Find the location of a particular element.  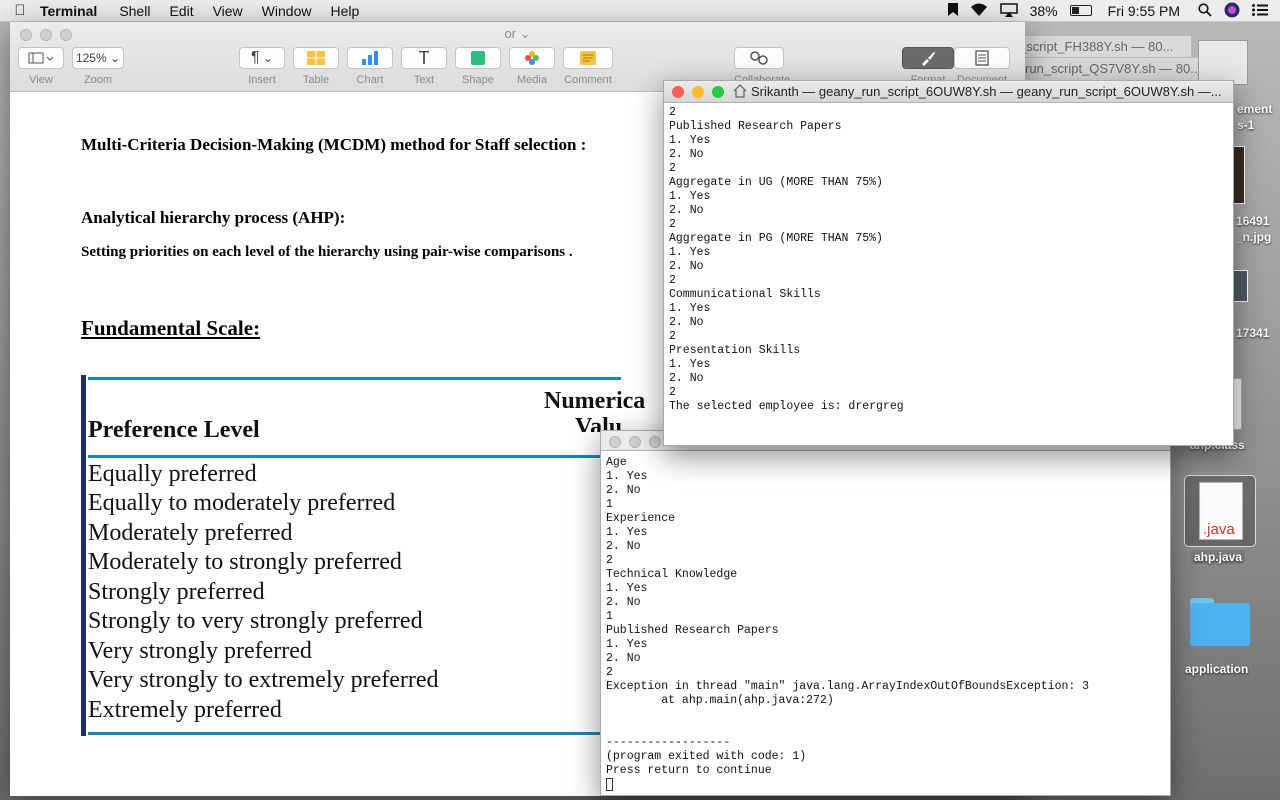

text-button: T is located at coordinates (424, 58).